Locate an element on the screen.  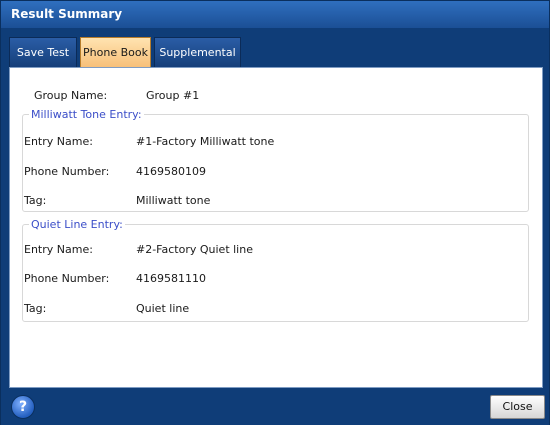
quiet-phone-value: 4169581110 is located at coordinates (171, 278).